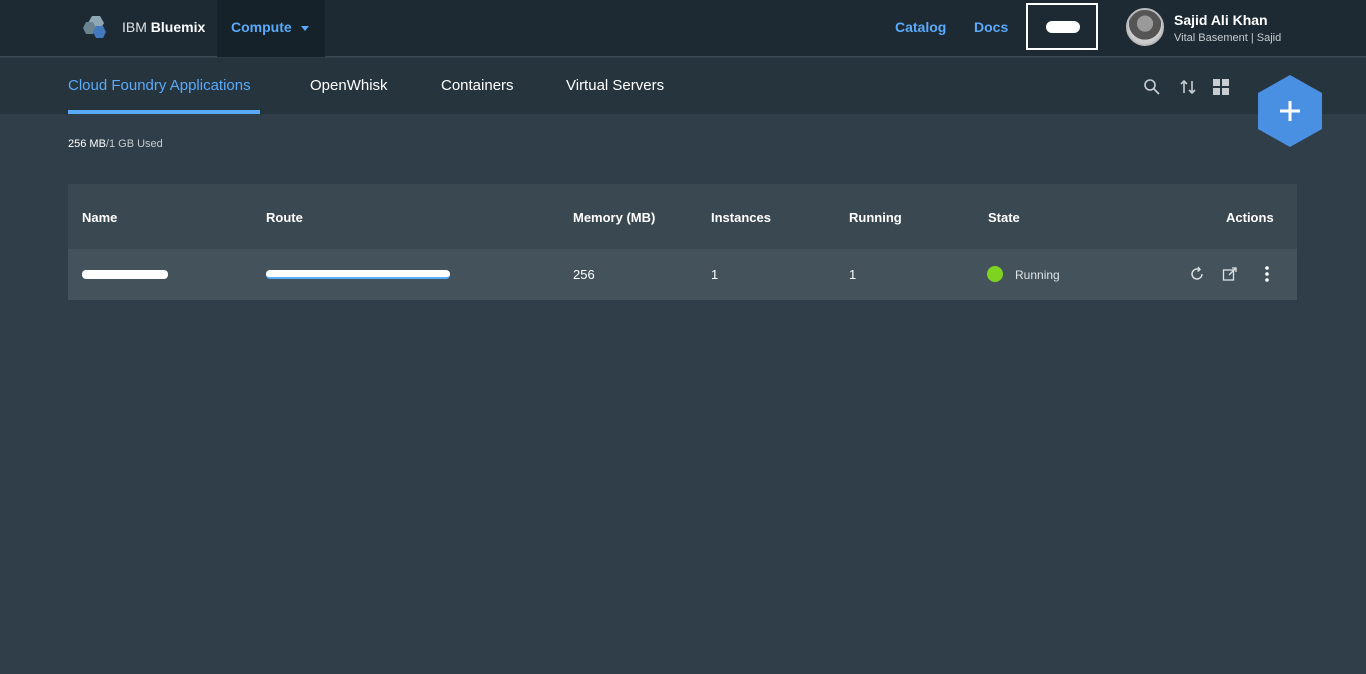 This screenshot has height=674, width=1366. What do you see at coordinates (164, 112) in the screenshot?
I see `active-tab-indicator` at bounding box center [164, 112].